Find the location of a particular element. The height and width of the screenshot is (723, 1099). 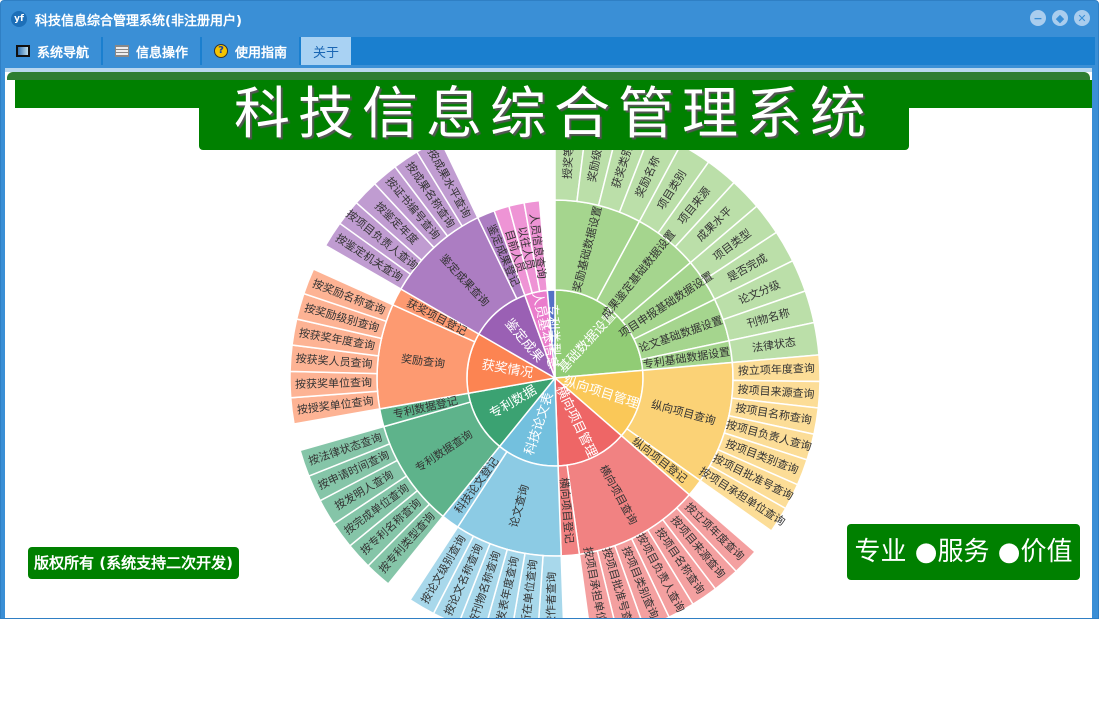

sunburst-label: 专利类型 is located at coordinates (552, 329).